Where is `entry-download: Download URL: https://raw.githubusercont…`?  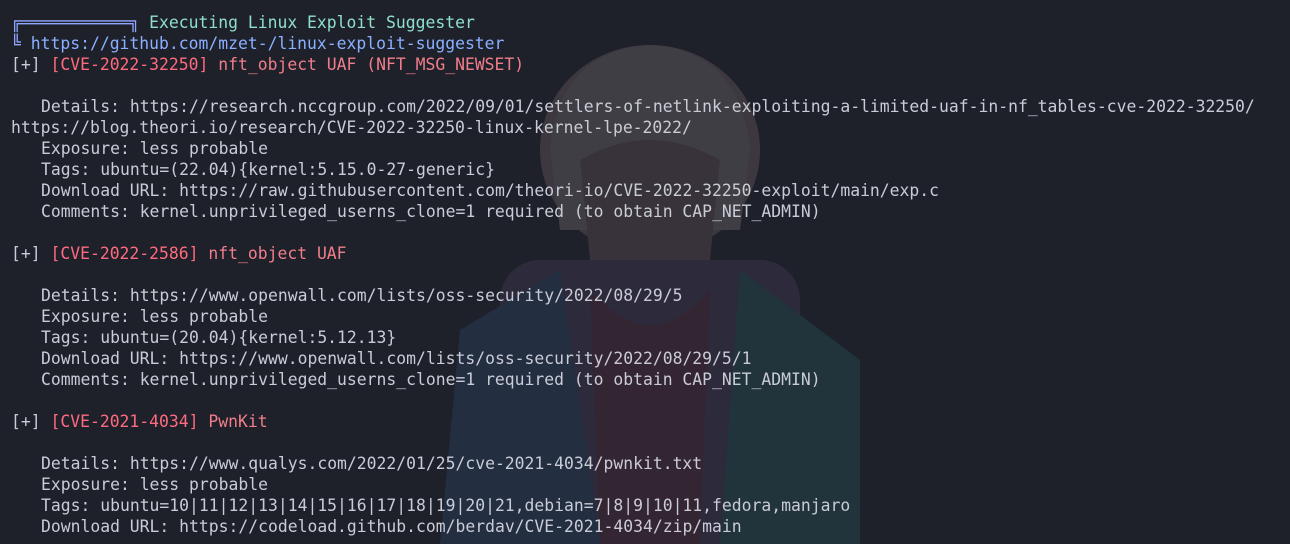 entry-download: Download URL: https://raw.githubusercont… is located at coordinates (650, 190).